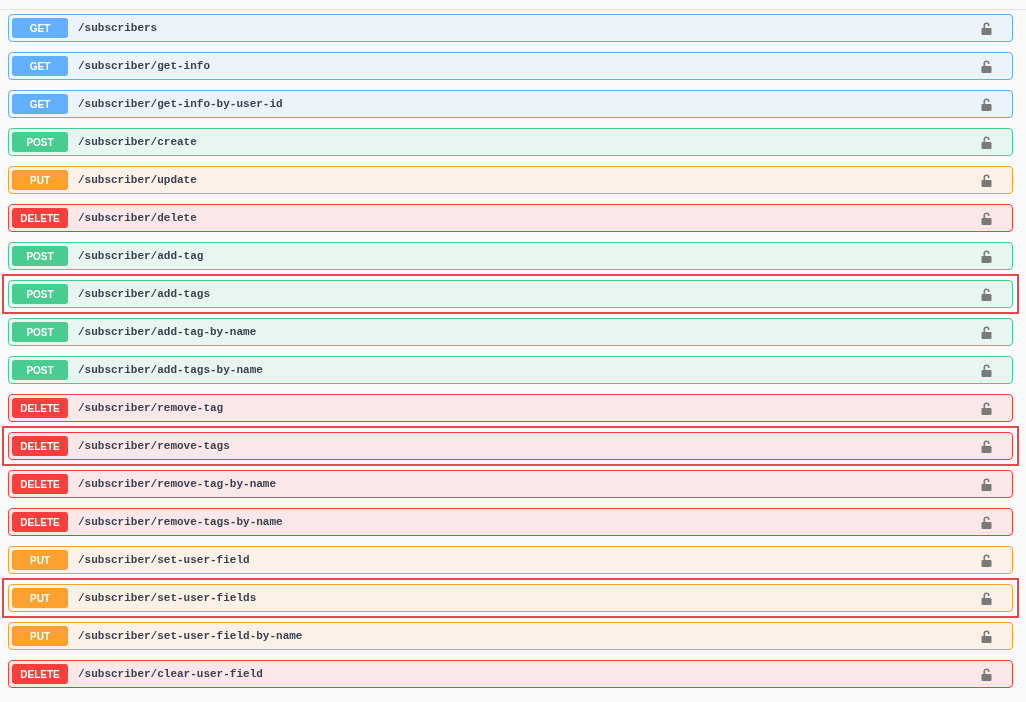 This screenshot has height=702, width=1026. What do you see at coordinates (168, 332) in the screenshot?
I see `endpoint-path: /subscriber/add-tag-by-name` at bounding box center [168, 332].